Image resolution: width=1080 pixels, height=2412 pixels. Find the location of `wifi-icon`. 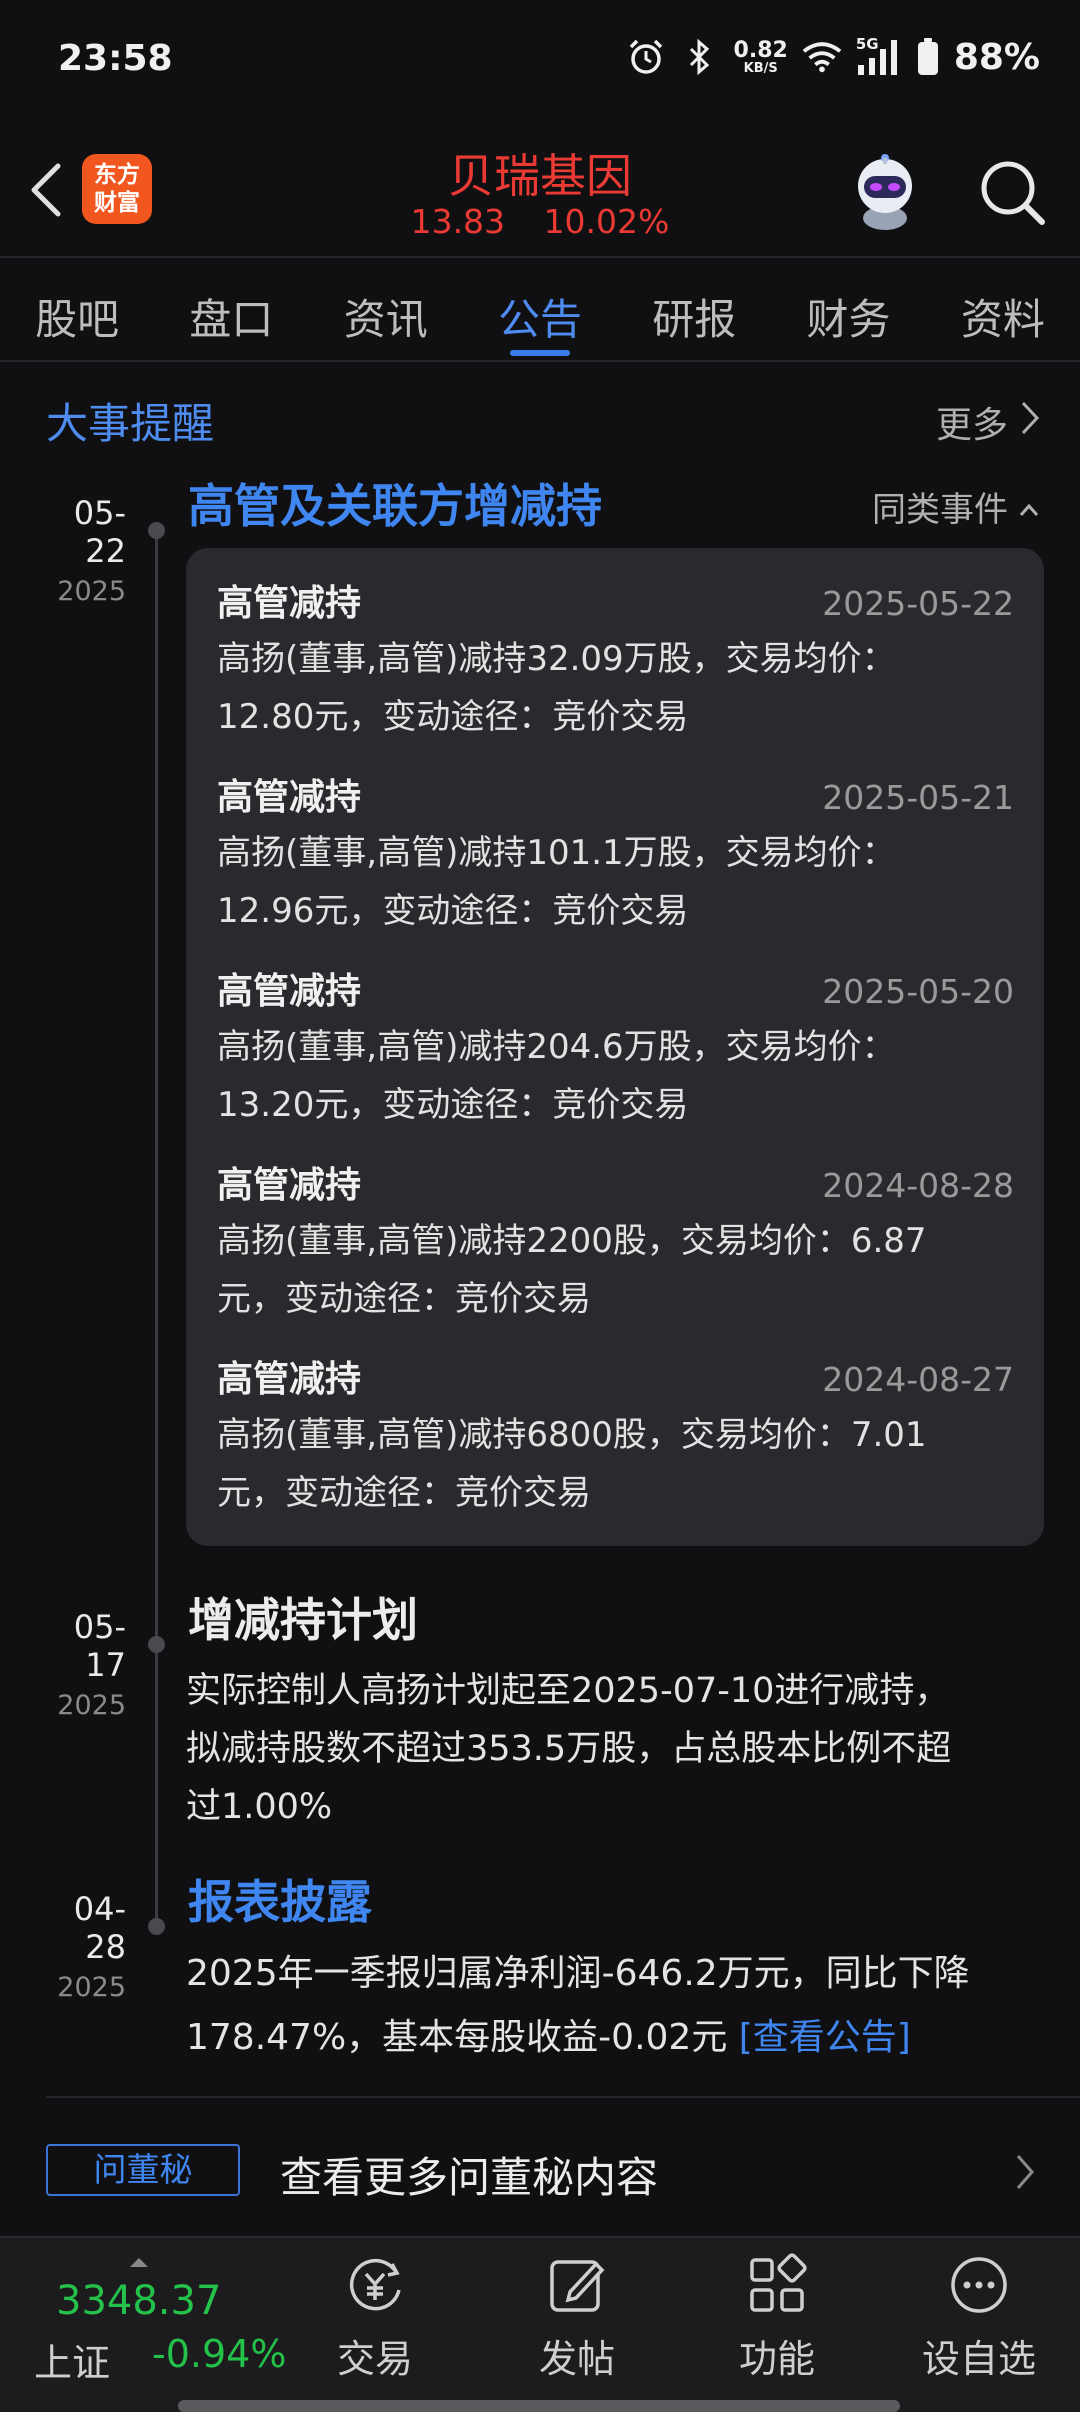

wifi-icon is located at coordinates (822, 57).